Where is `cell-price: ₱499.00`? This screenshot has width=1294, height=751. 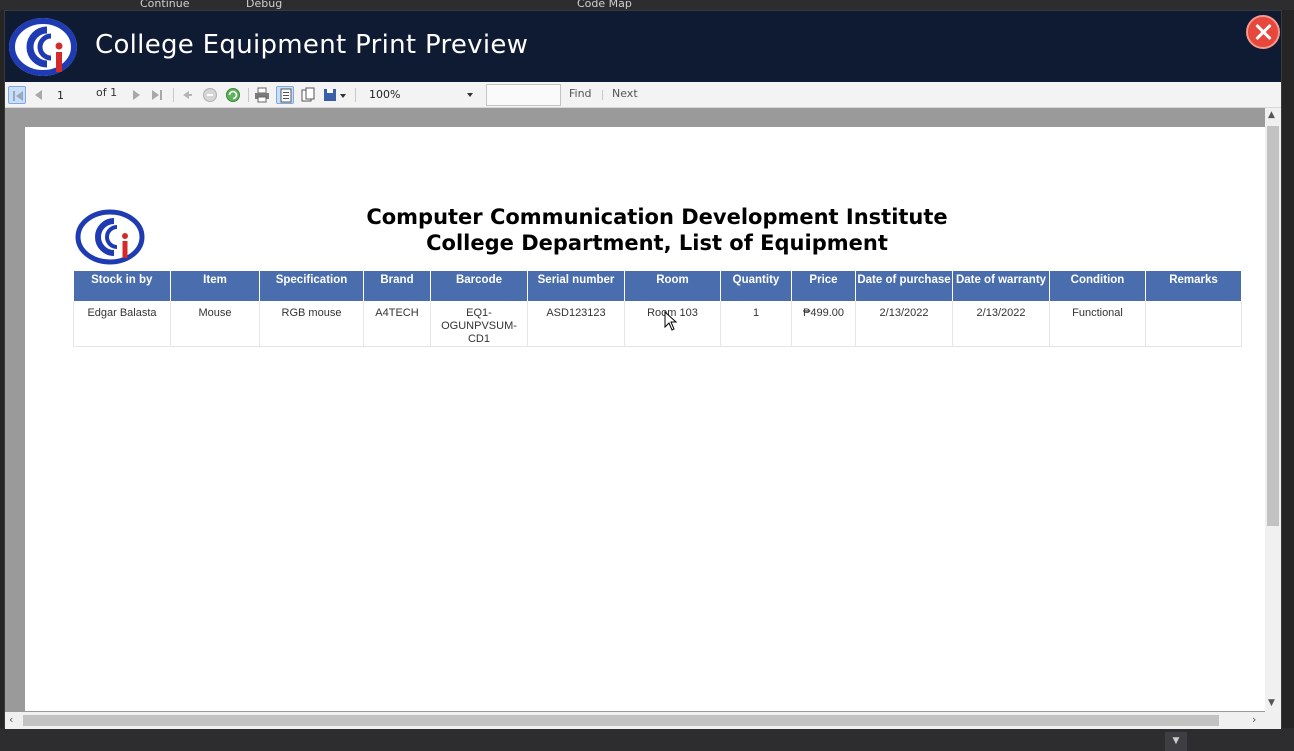
cell-price: ₱499.00 is located at coordinates (823, 324).